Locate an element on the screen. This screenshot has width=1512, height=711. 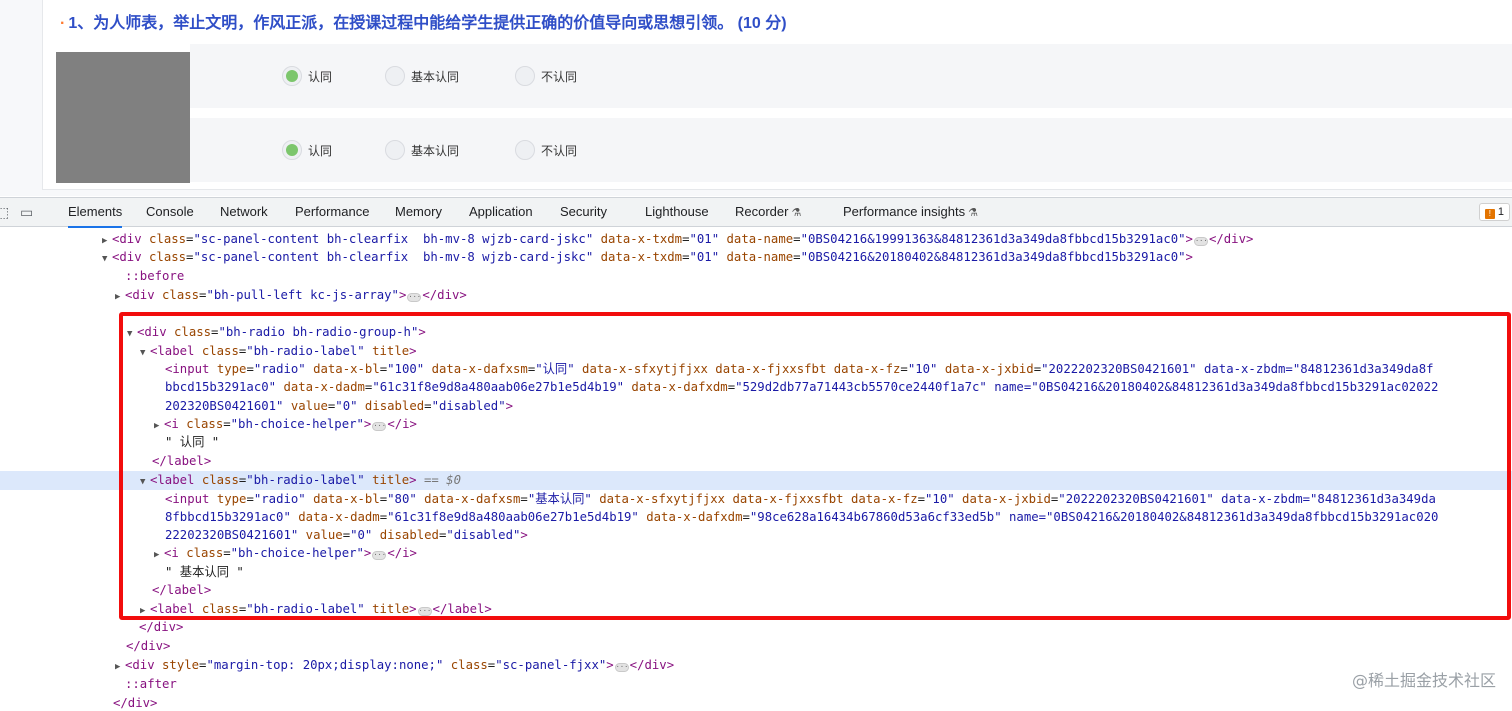
dom-node-line: " 认同 " is located at coordinates (756, 442).